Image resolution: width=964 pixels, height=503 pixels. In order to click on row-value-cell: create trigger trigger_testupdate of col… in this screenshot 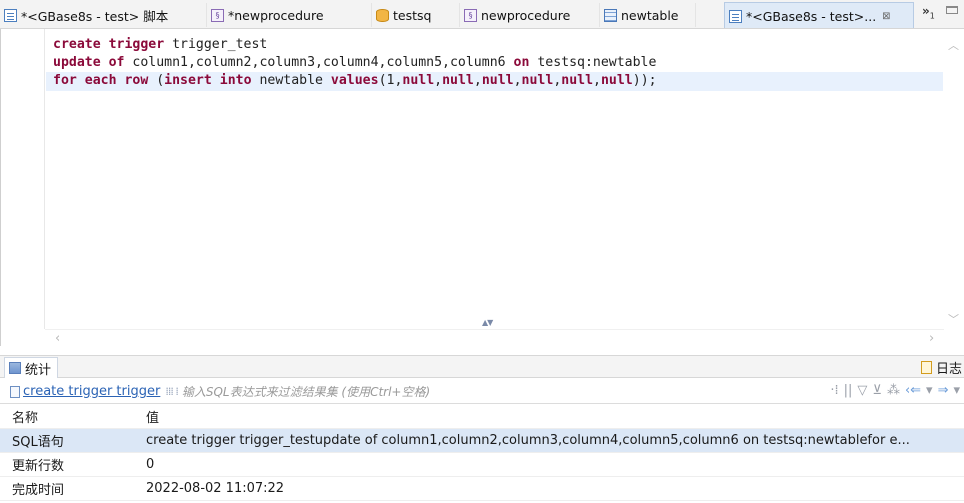, I will do `click(528, 440)`.